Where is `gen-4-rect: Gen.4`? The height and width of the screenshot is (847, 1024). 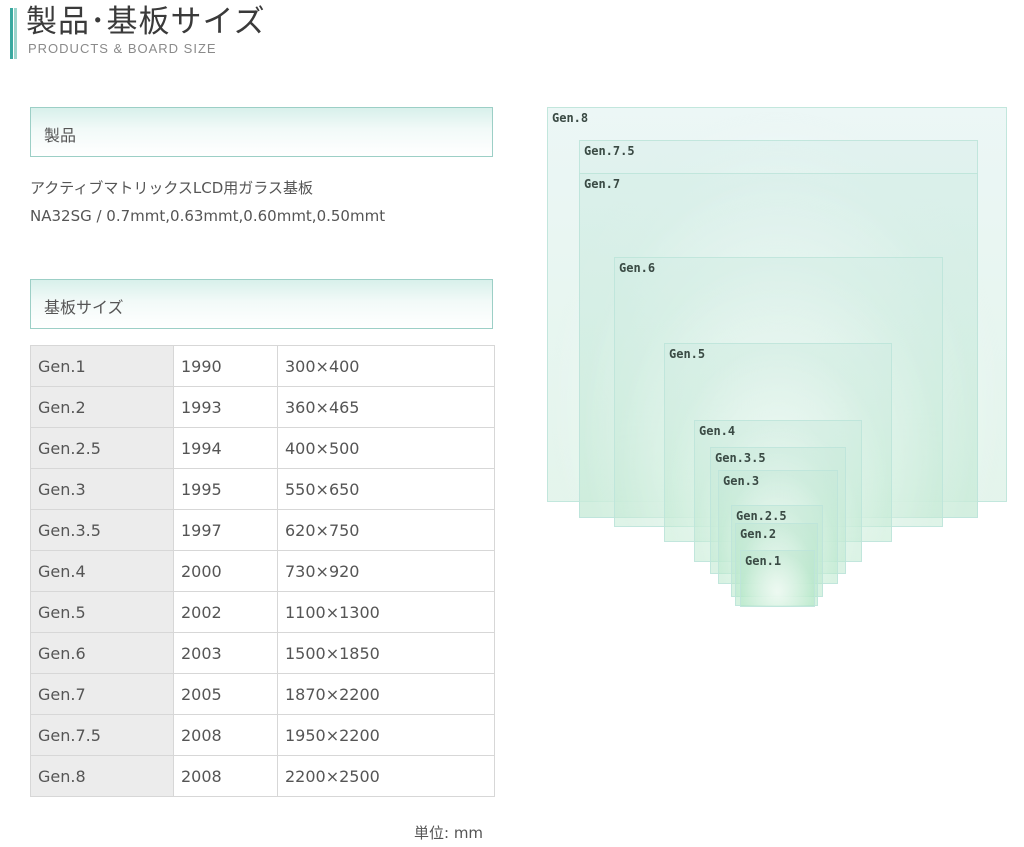
gen-4-rect: Gen.4 is located at coordinates (778, 491).